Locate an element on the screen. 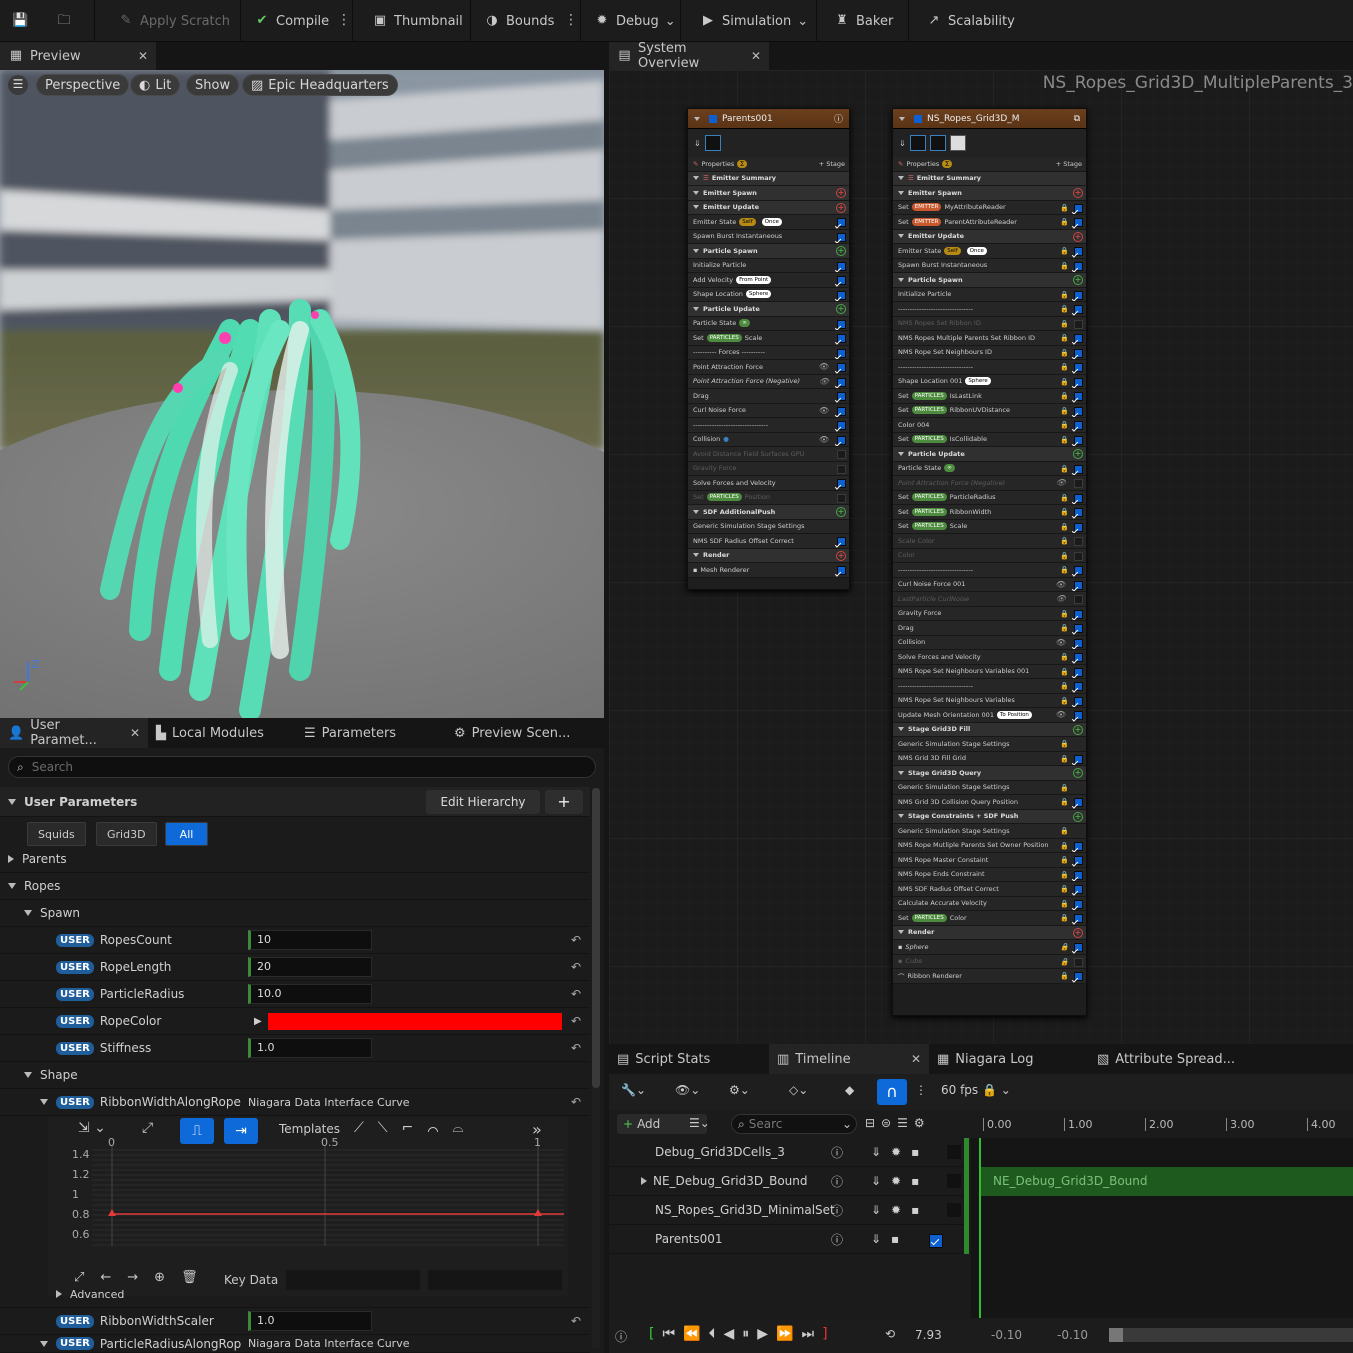 This screenshot has height=1353, width=1353. module-row: Collision 👁 is located at coordinates (989, 642).